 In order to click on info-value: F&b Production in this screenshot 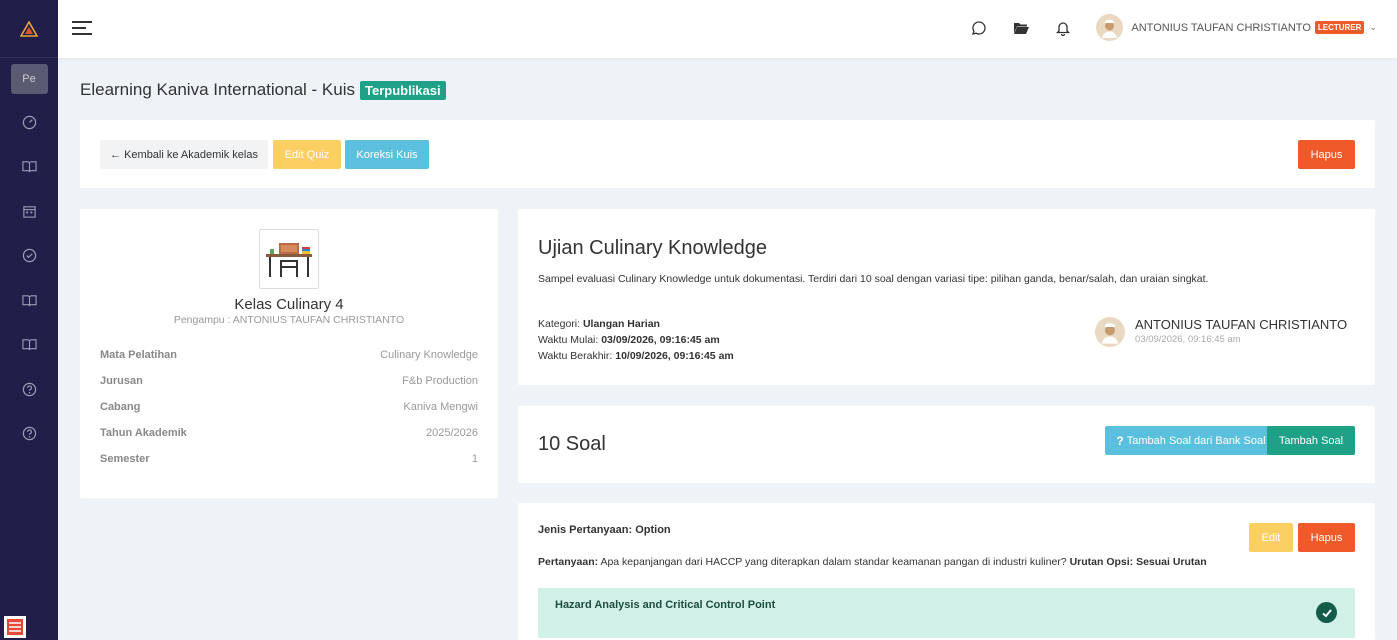, I will do `click(440, 381)`.